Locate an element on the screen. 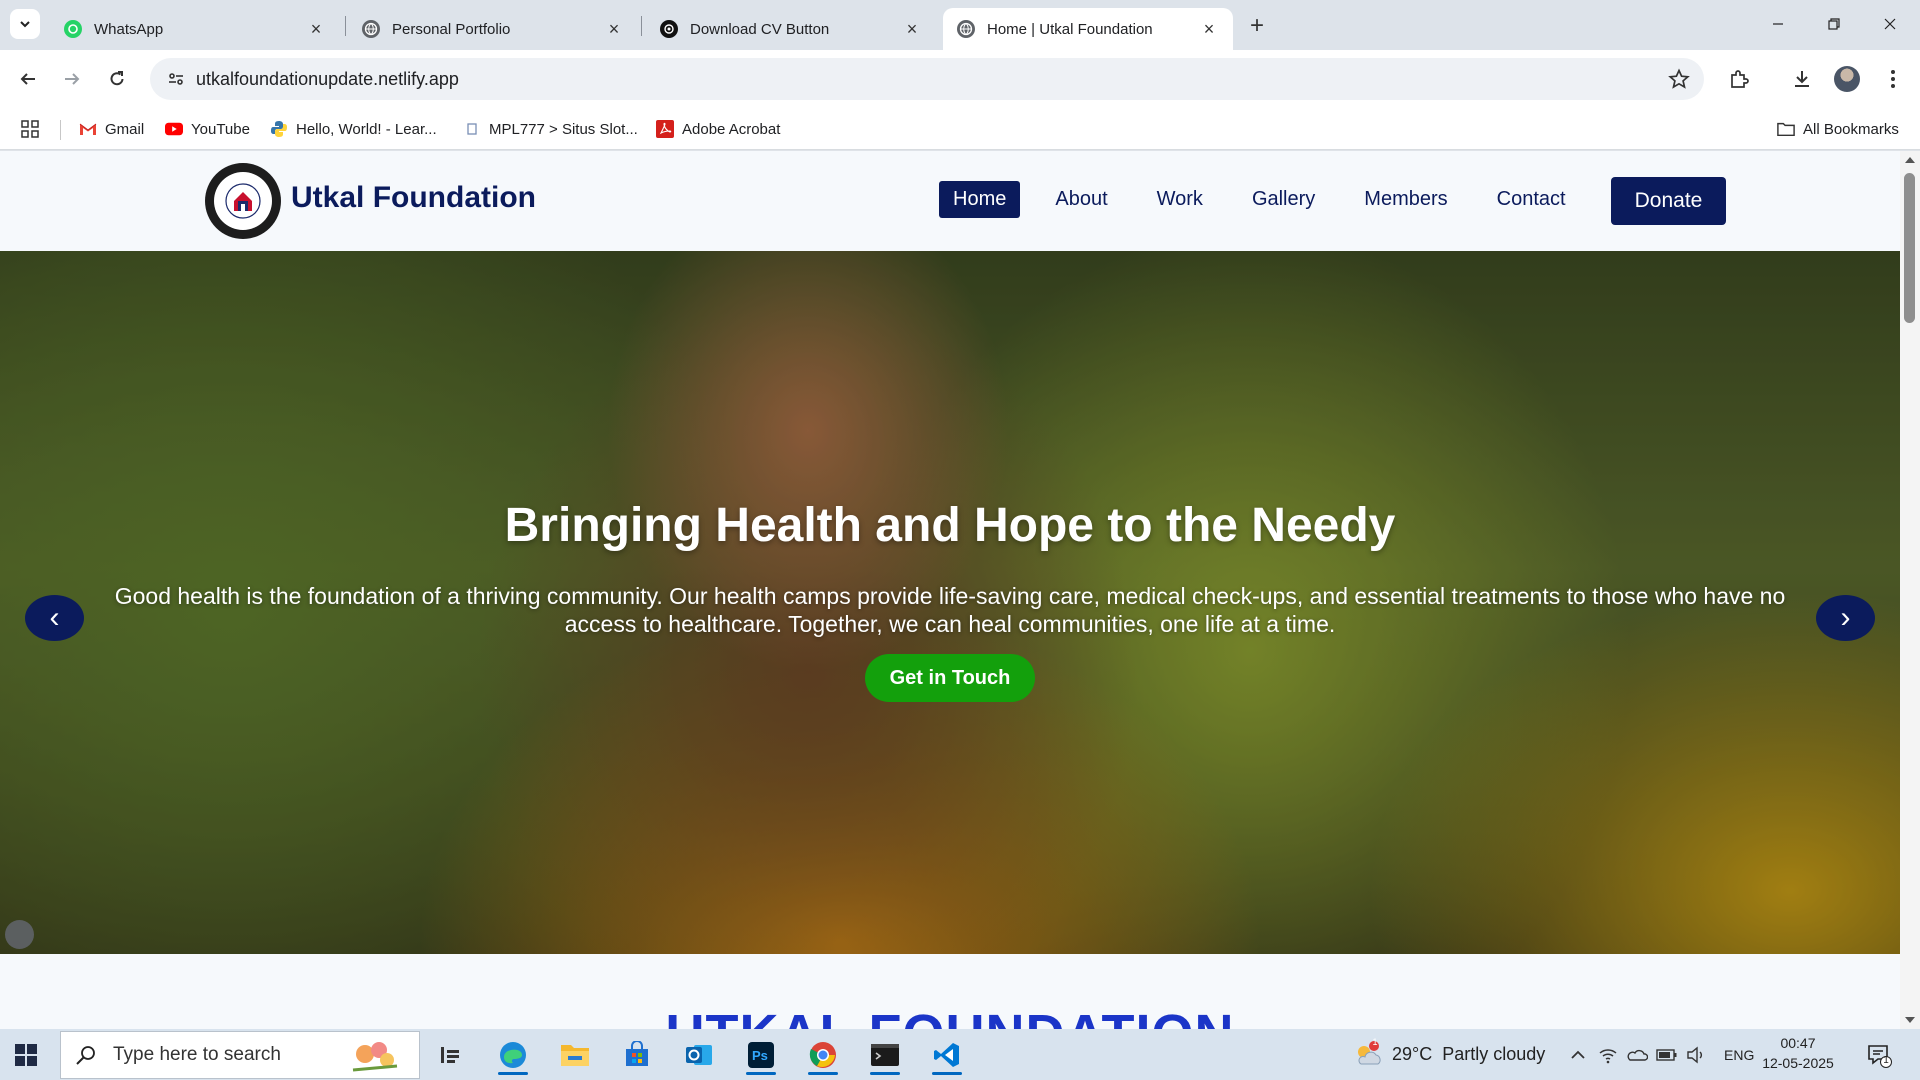 Image resolution: width=1920 pixels, height=1080 pixels. slider-next-button: › is located at coordinates (1845, 618).